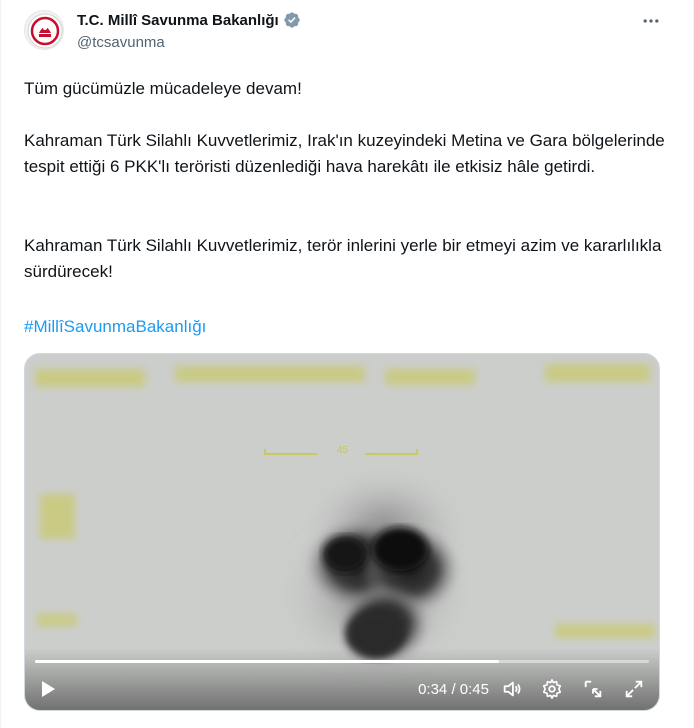 The image size is (694, 728). I want to click on video-controls: 0:34 / 0:45, so click(342, 679).